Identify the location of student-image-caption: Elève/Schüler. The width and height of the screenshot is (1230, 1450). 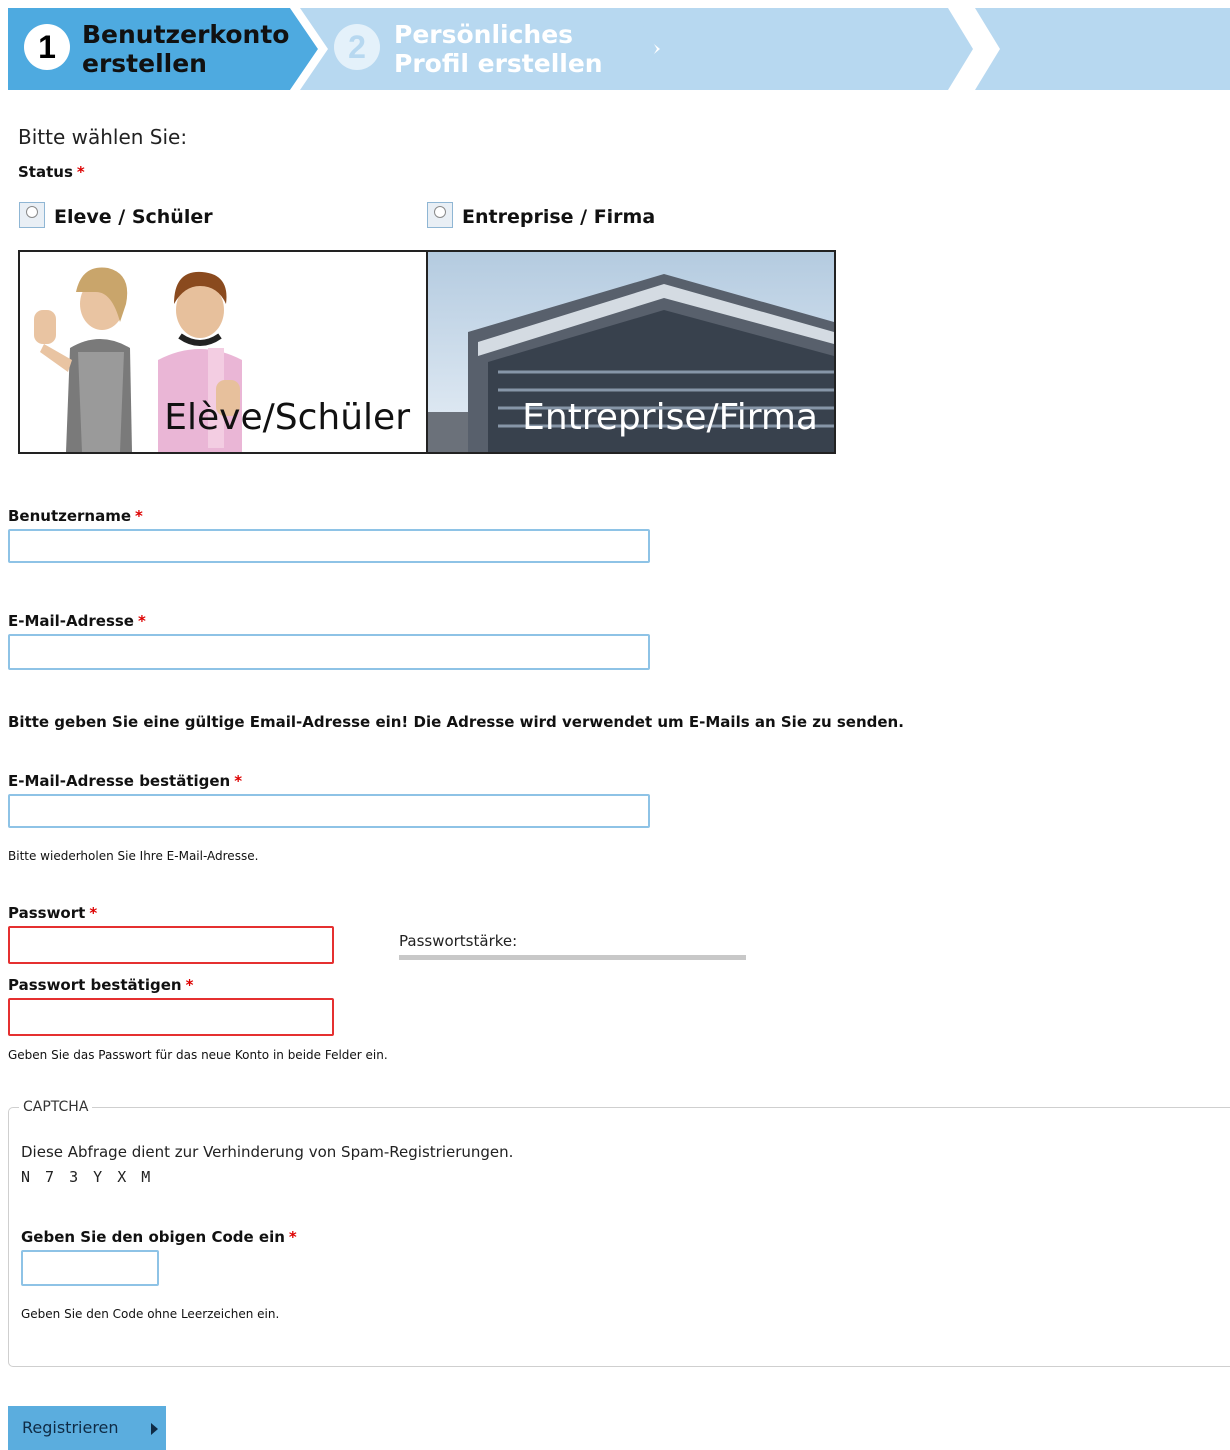
(287, 417).